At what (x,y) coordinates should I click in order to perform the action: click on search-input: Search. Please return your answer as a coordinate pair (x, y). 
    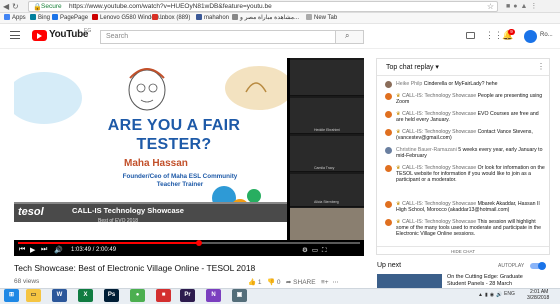
    Looking at the image, I should click on (218, 37).